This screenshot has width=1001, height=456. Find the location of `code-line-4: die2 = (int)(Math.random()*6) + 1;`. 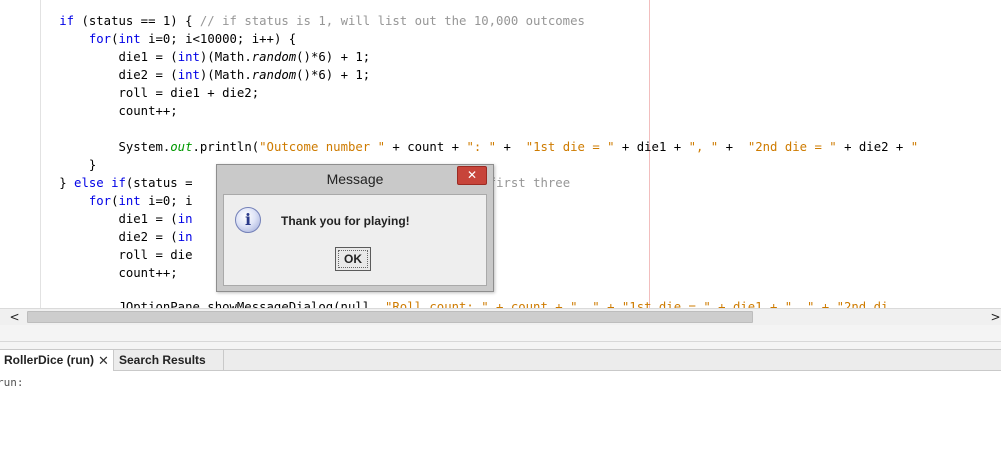

code-line-4: die2 = (int)(Math.random()*6) + 1; is located at coordinates (185, 75).